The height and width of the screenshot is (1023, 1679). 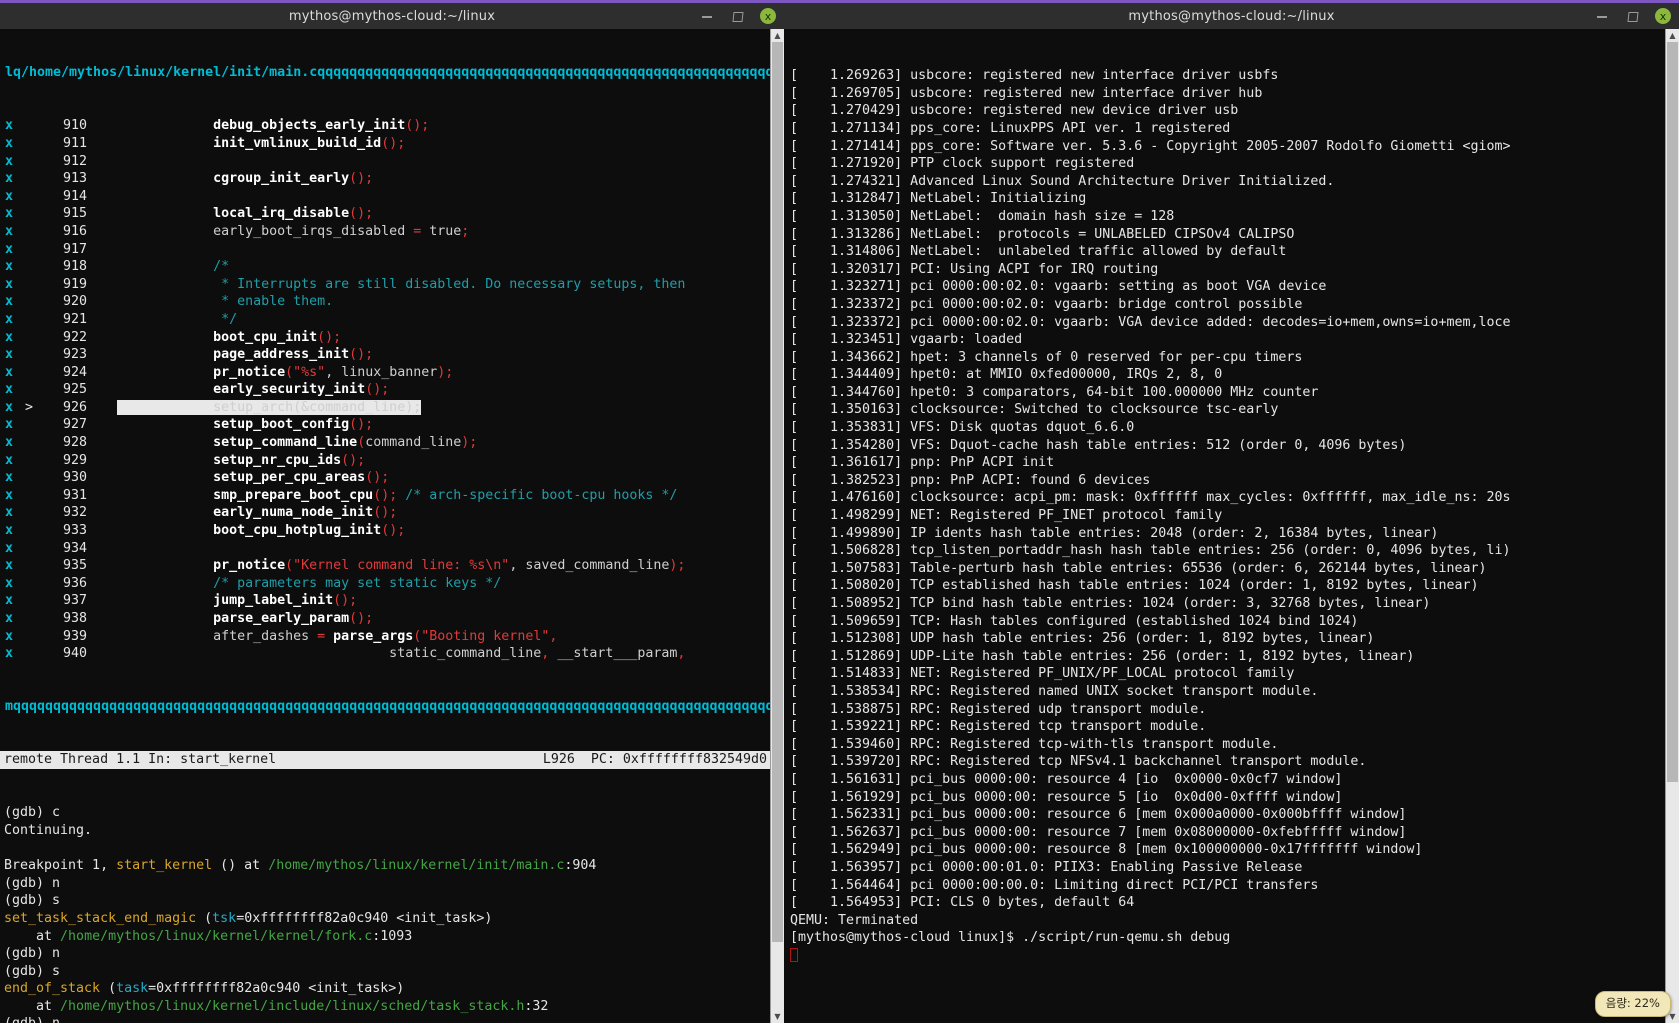 I want to click on scrollbar-left: ▲ ▼, so click(x=777, y=526).